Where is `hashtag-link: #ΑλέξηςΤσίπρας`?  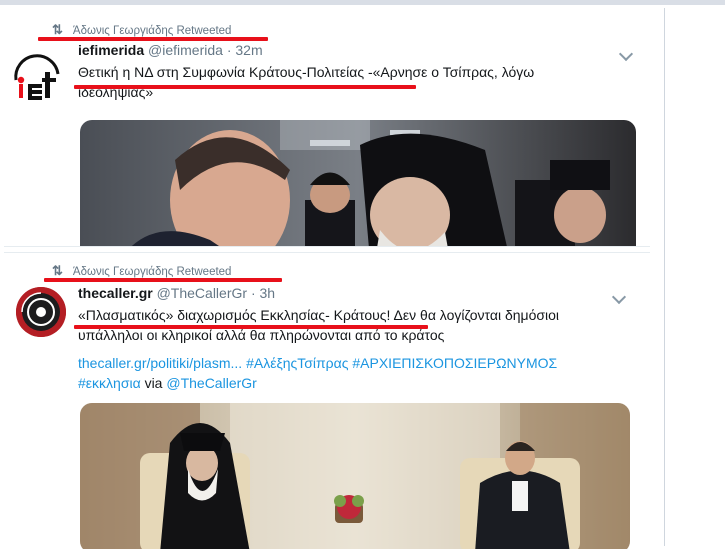
hashtag-link: #ΑλέξηςΤσίπρας is located at coordinates (297, 363).